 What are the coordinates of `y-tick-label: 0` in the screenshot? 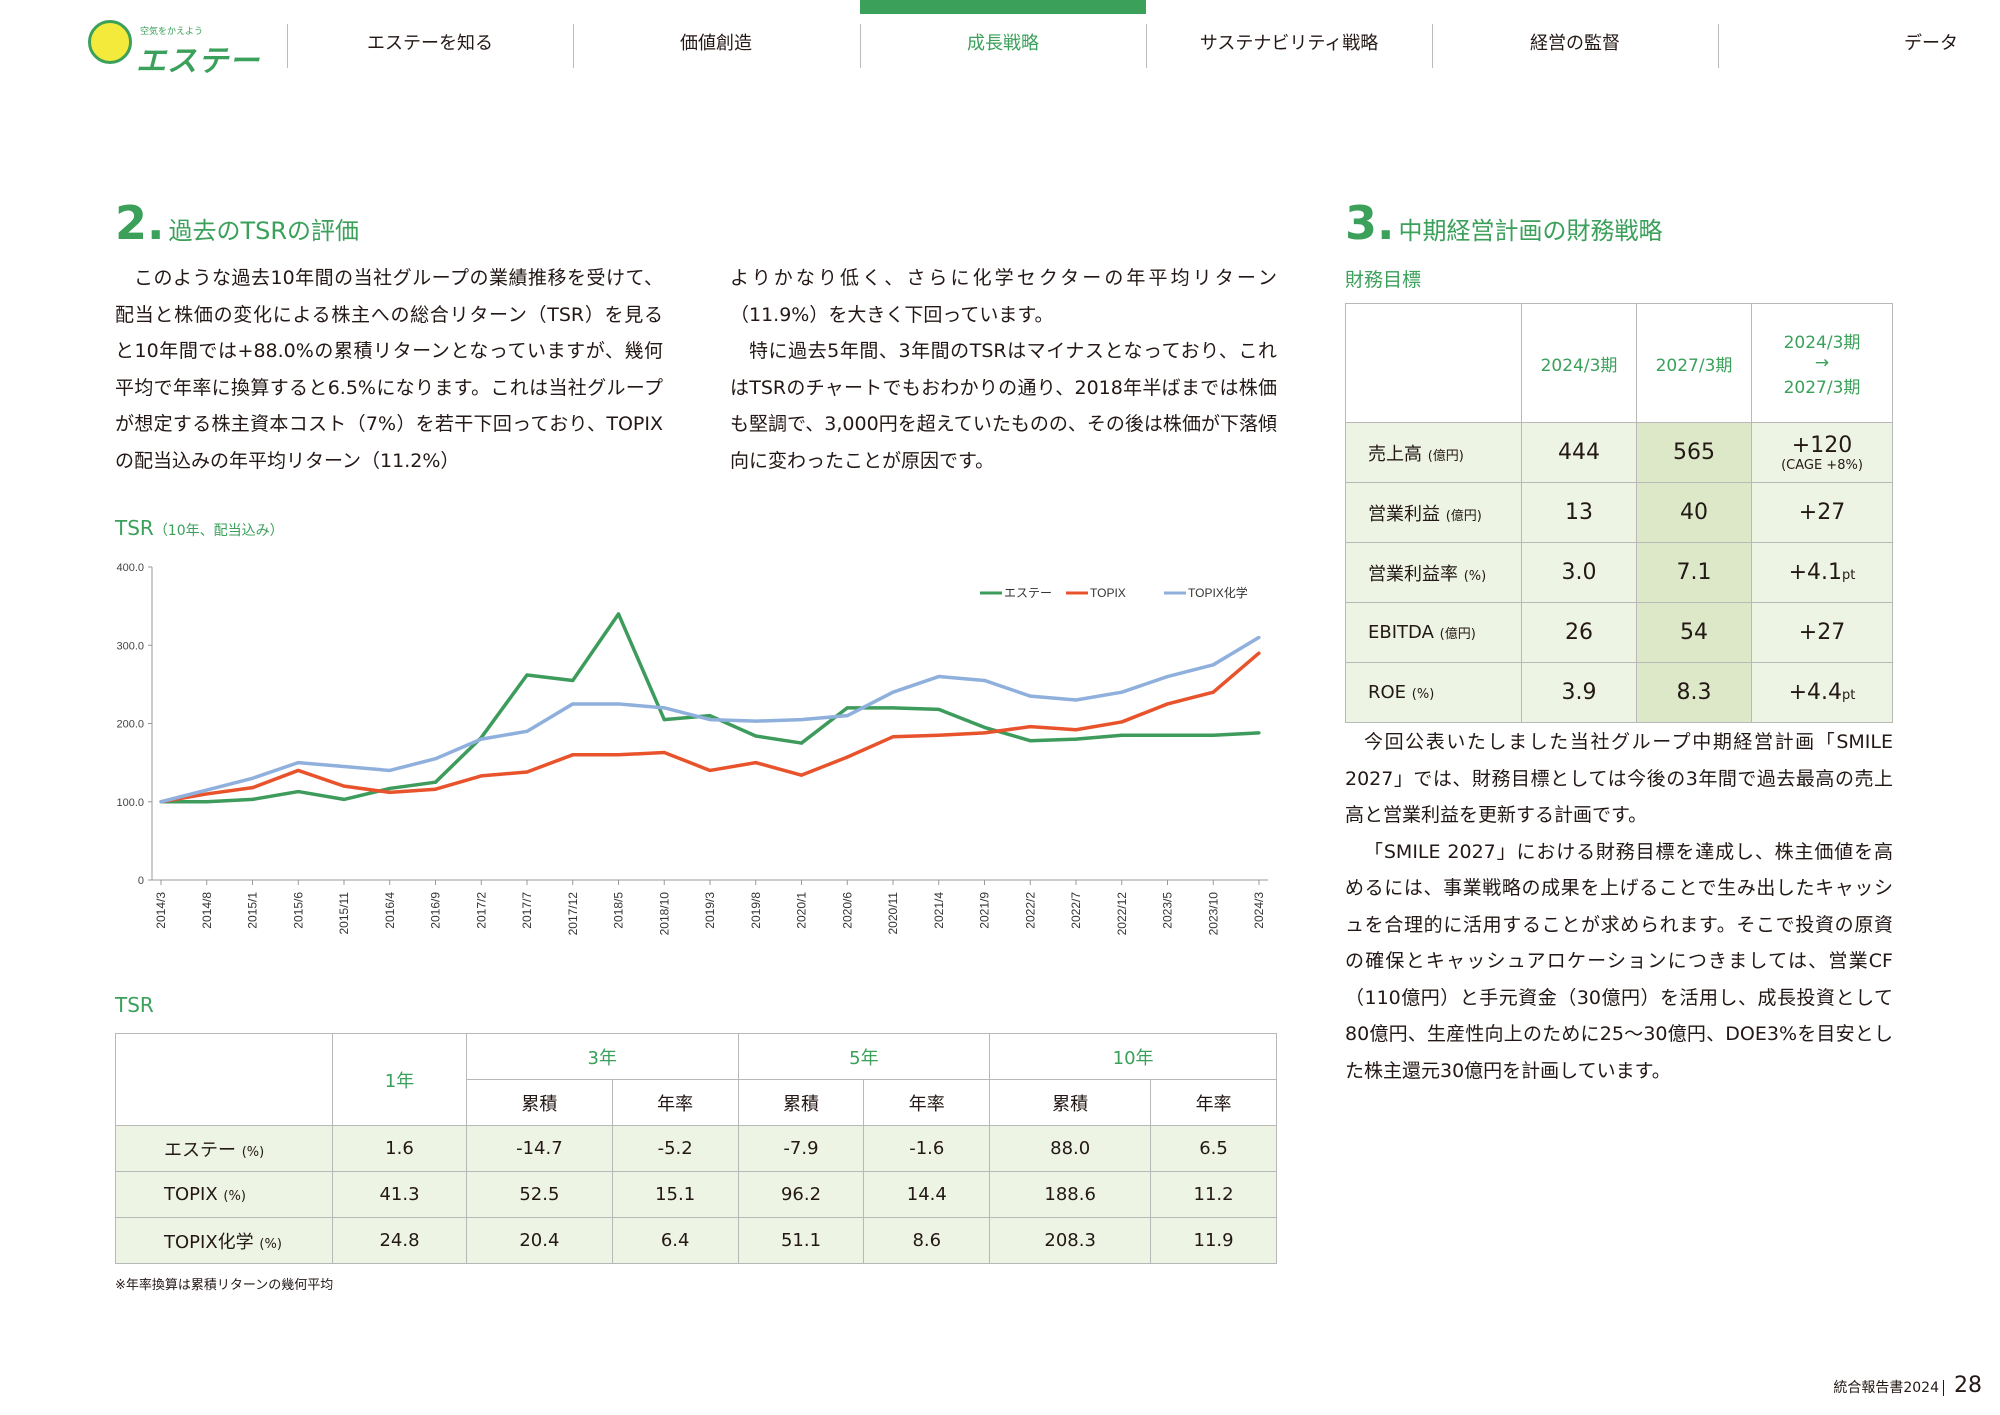 It's located at (141, 881).